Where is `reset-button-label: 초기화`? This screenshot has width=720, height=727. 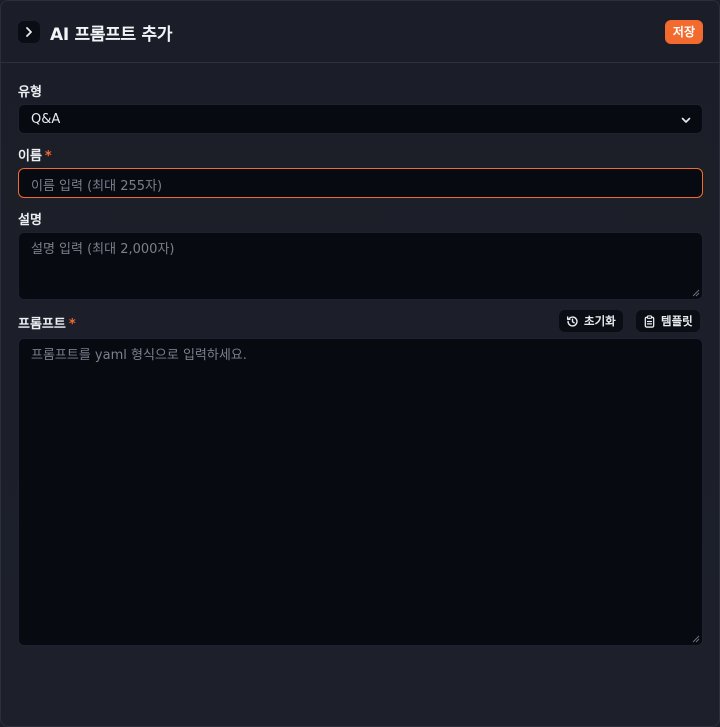
reset-button-label: 초기화 is located at coordinates (600, 321).